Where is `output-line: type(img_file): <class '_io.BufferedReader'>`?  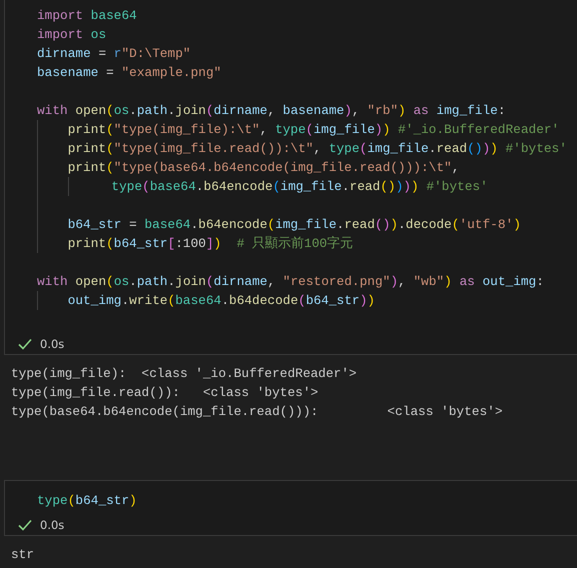 output-line: type(img_file): <class '_io.BufferedReader'> is located at coordinates (184, 374).